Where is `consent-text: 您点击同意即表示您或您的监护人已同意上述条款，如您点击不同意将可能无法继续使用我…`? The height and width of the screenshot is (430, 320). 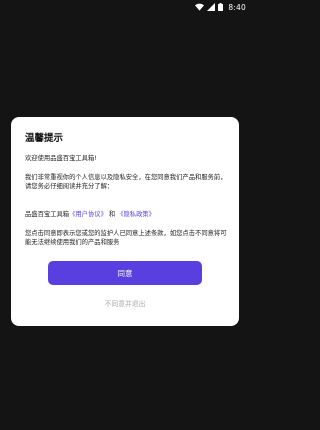 consent-text: 您点击同意即表示您或您的监护人已同意上述条款，如您点击不同意将可能无法继续使用我… is located at coordinates (126, 238).